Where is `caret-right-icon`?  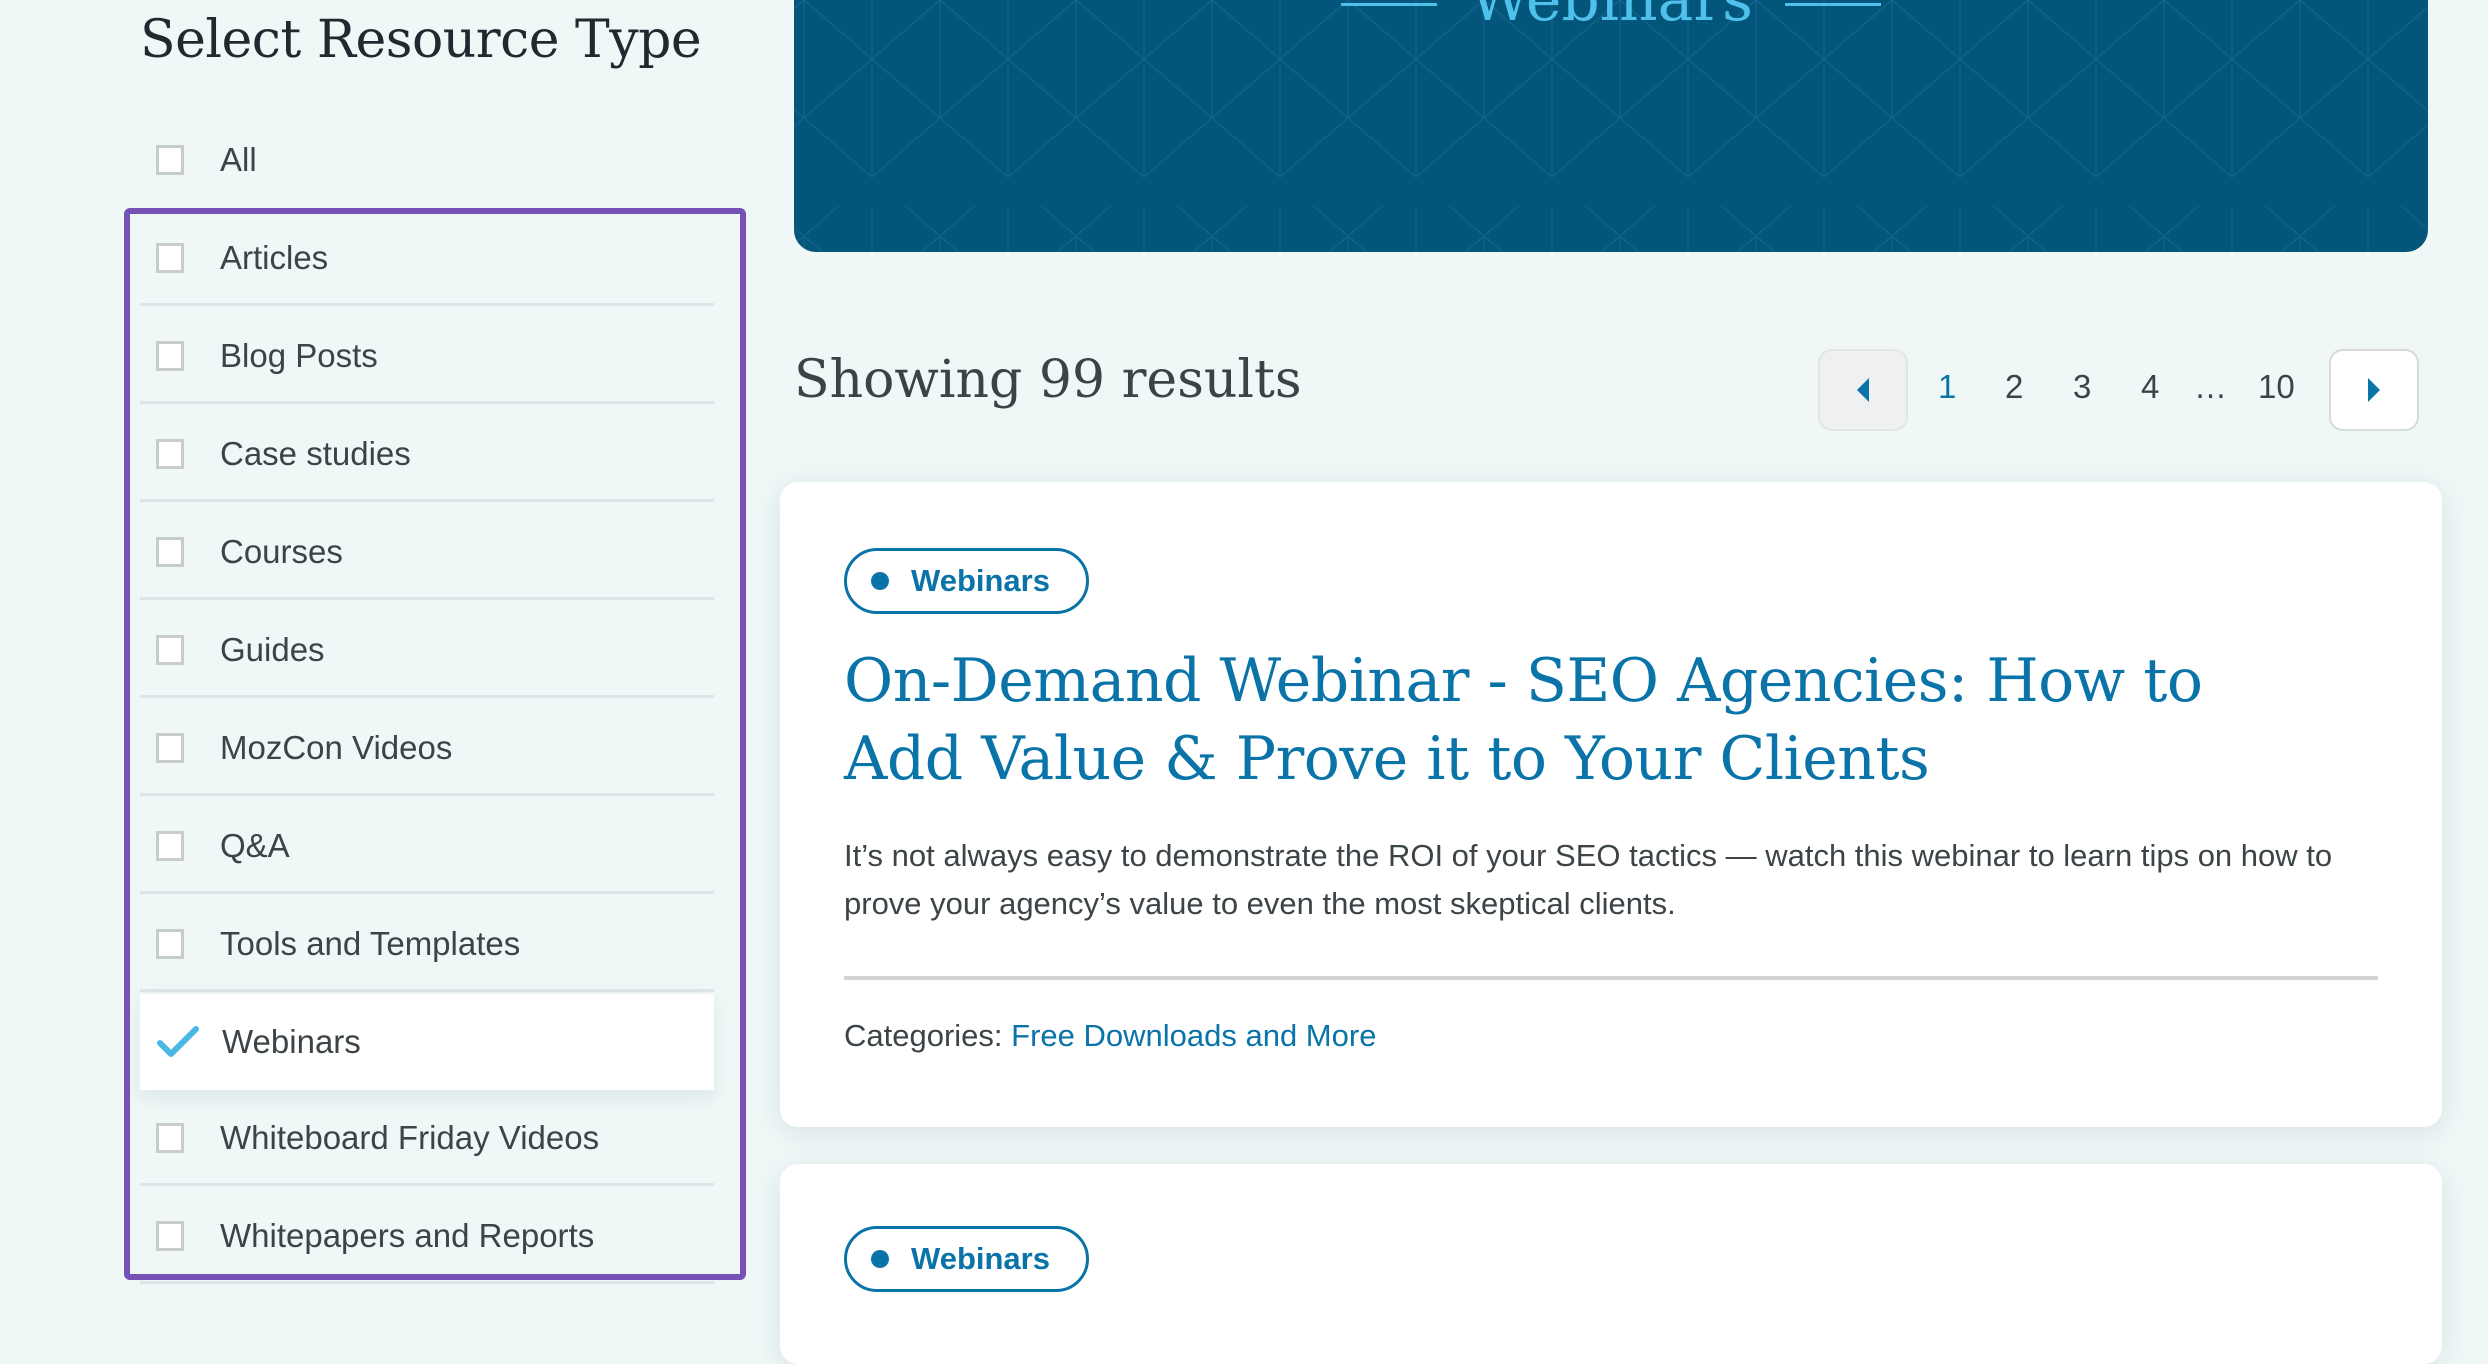
caret-right-icon is located at coordinates (2374, 390).